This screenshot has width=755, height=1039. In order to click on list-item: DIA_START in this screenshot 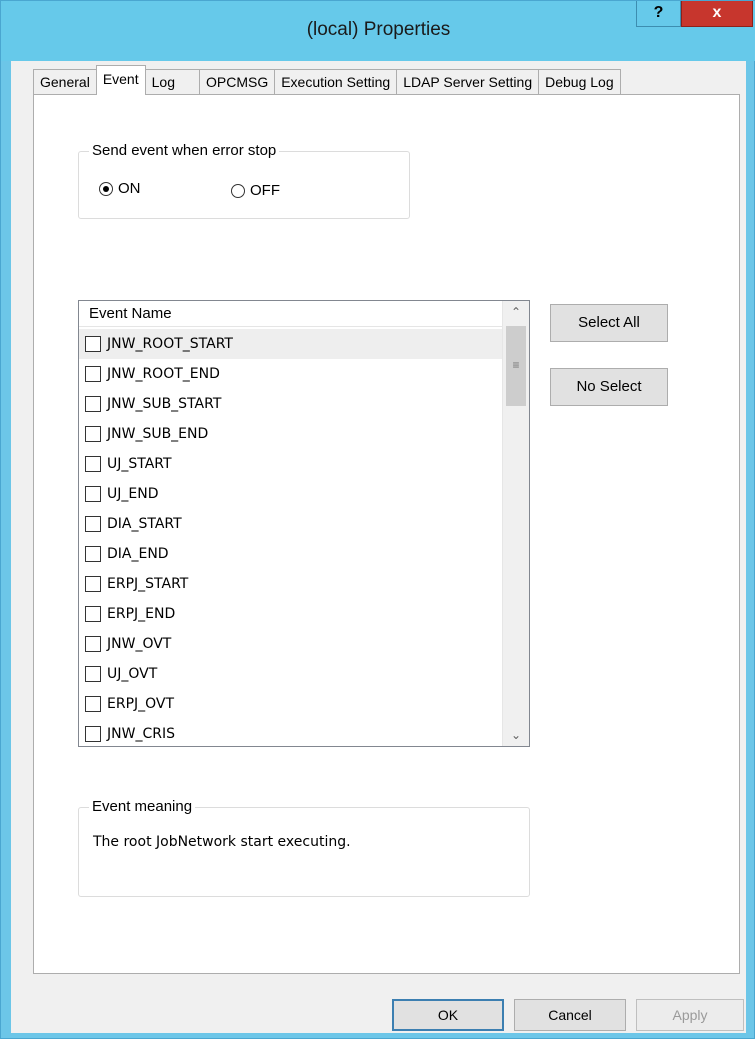, I will do `click(290, 524)`.